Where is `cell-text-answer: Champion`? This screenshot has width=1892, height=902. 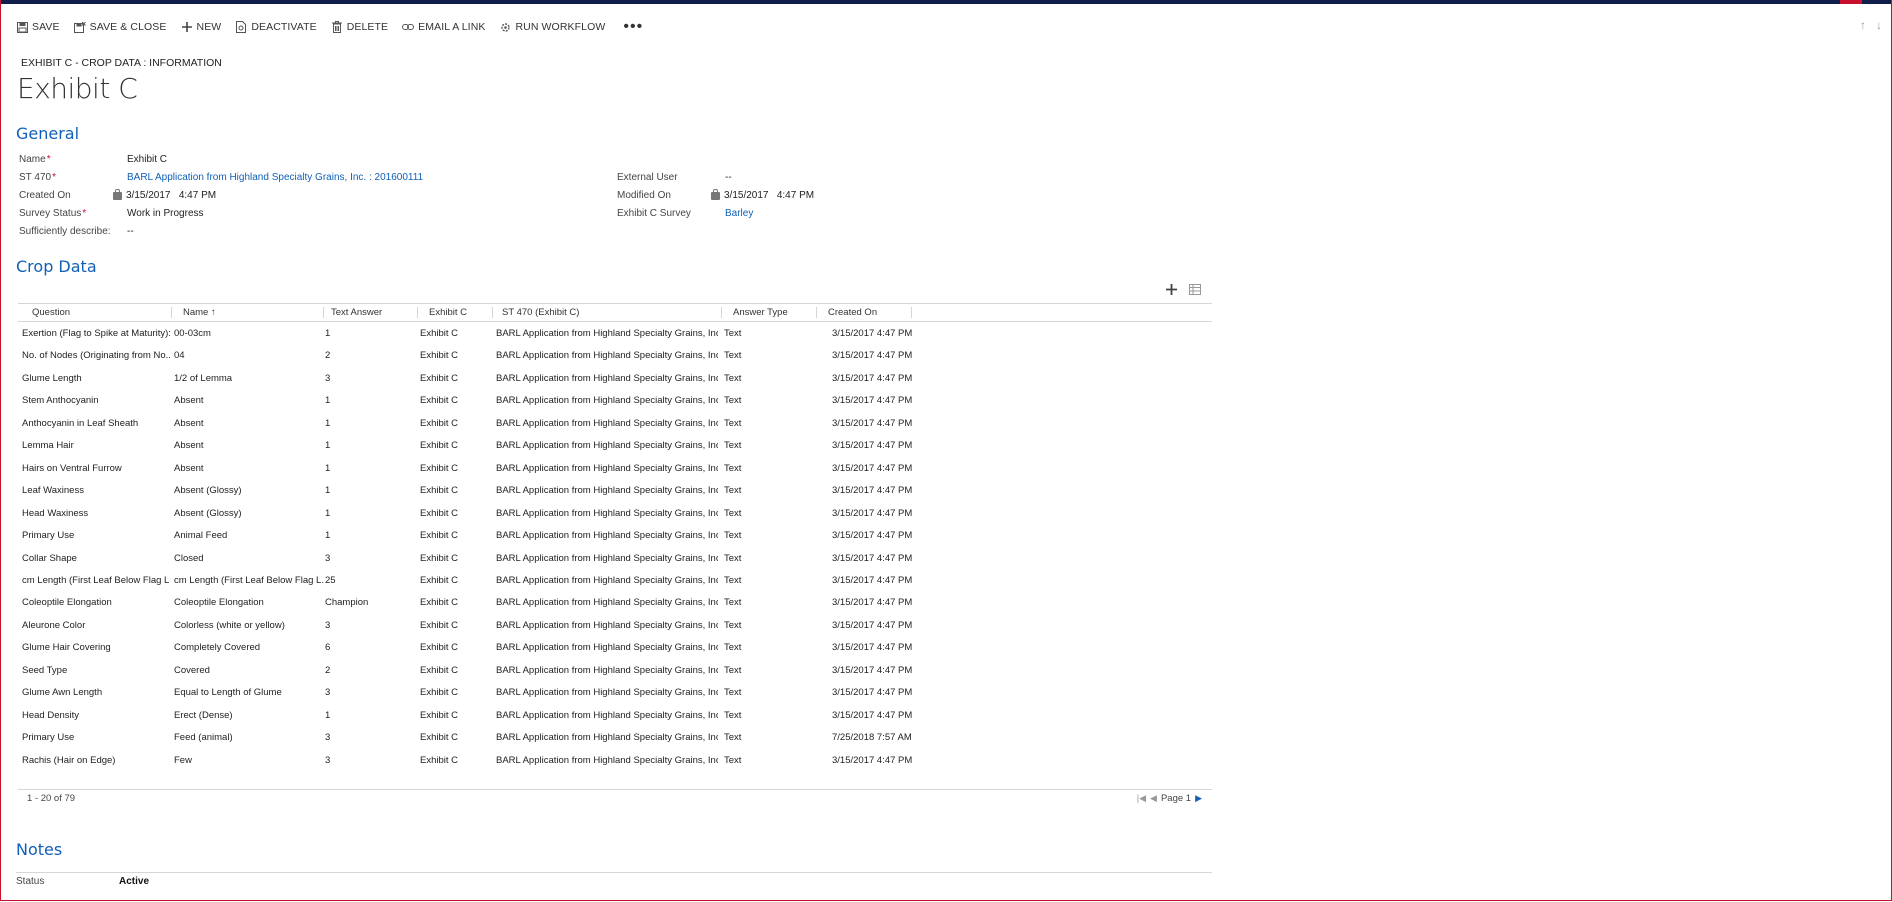 cell-text-answer: Champion is located at coordinates (347, 603).